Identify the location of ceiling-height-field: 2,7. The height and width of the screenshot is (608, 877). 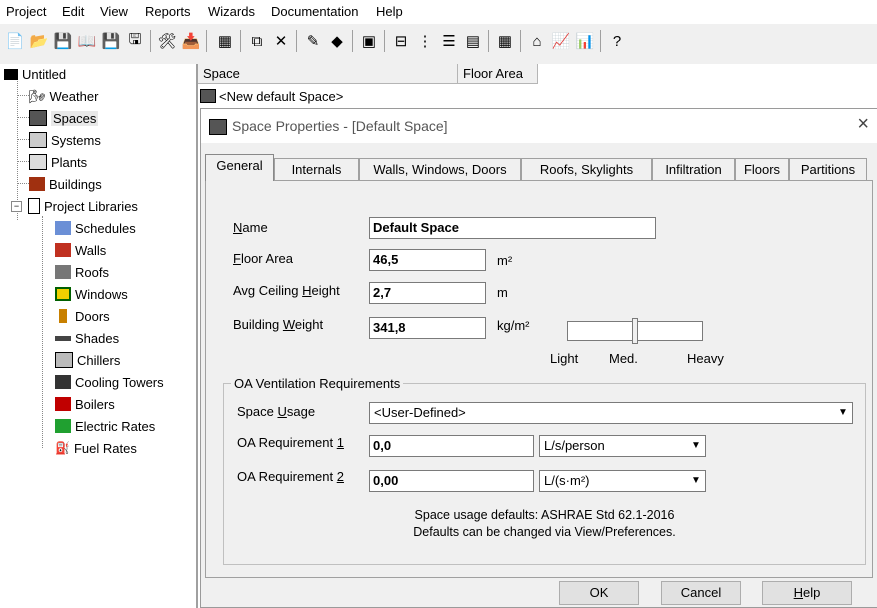
(427, 293).